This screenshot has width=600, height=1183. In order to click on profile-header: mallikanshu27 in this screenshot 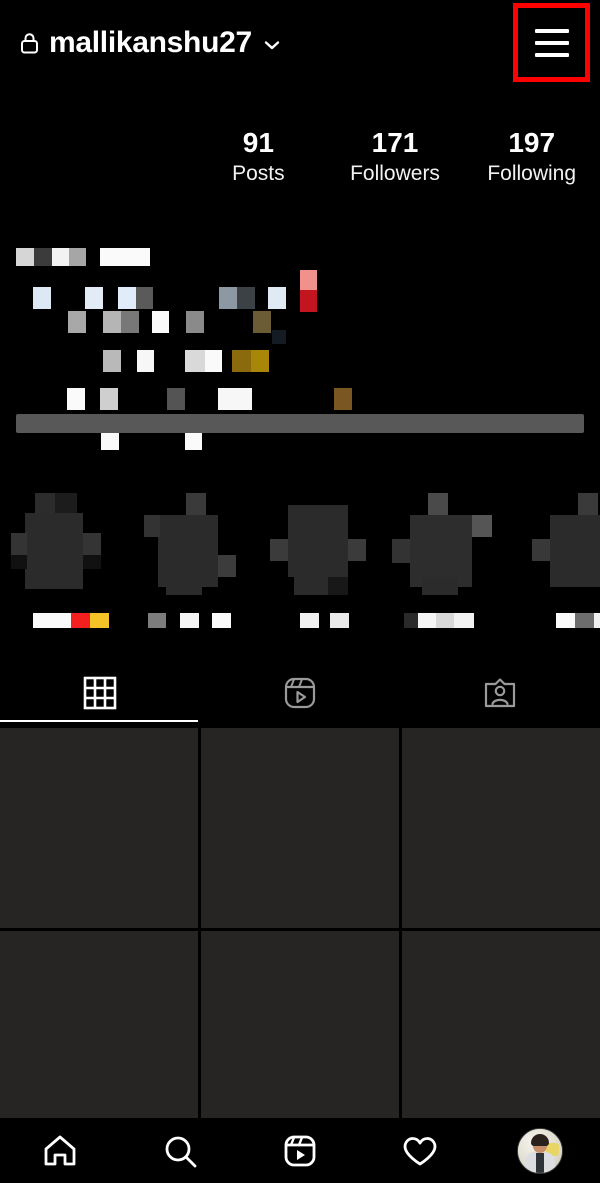, I will do `click(300, 43)`.